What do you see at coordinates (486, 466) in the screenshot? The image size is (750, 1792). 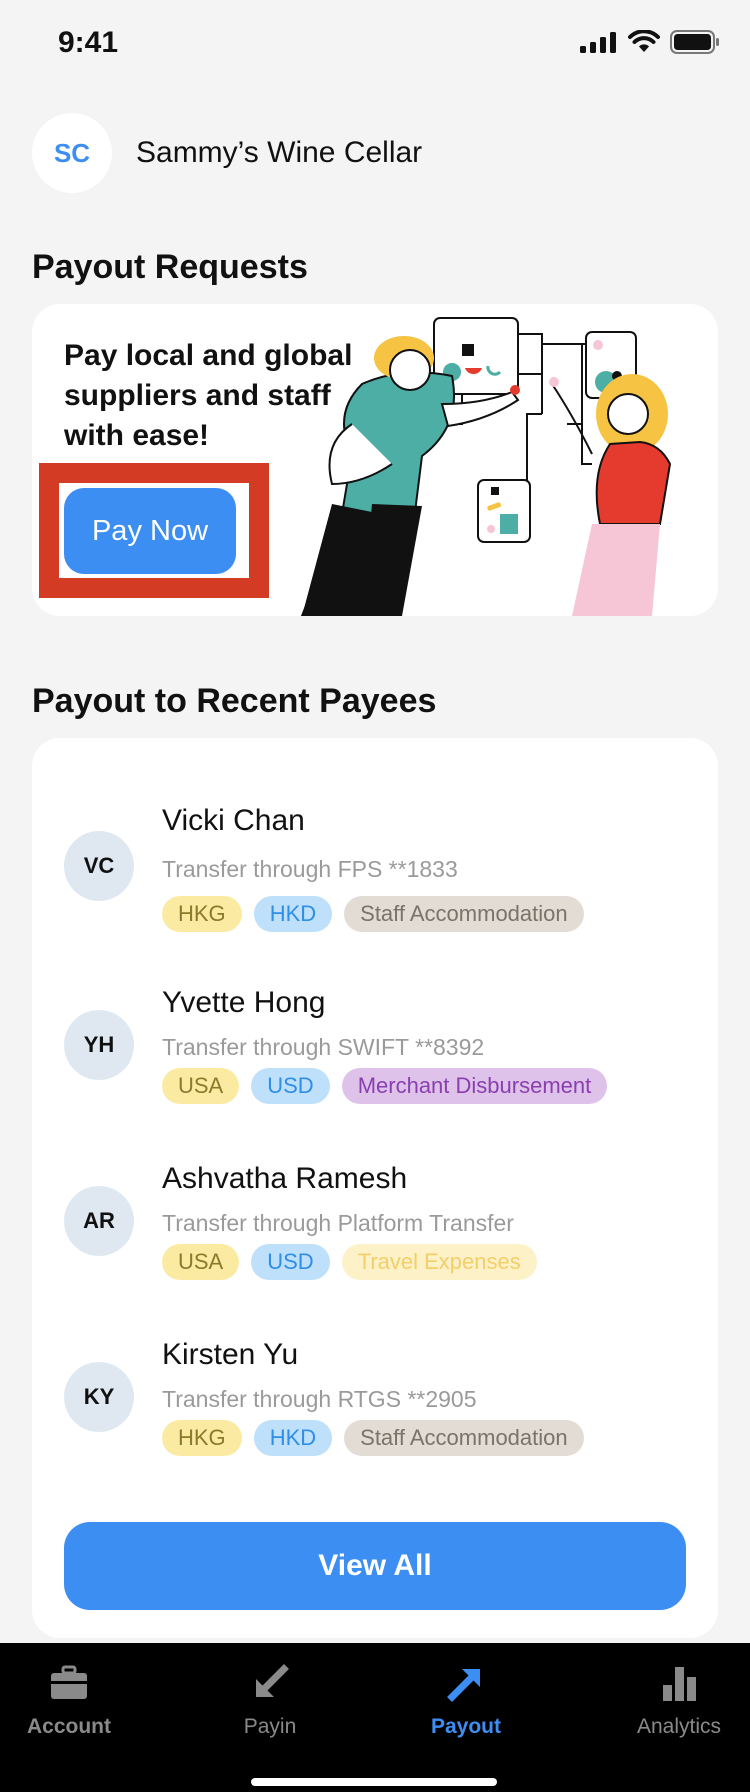 I see `people-illustration` at bounding box center [486, 466].